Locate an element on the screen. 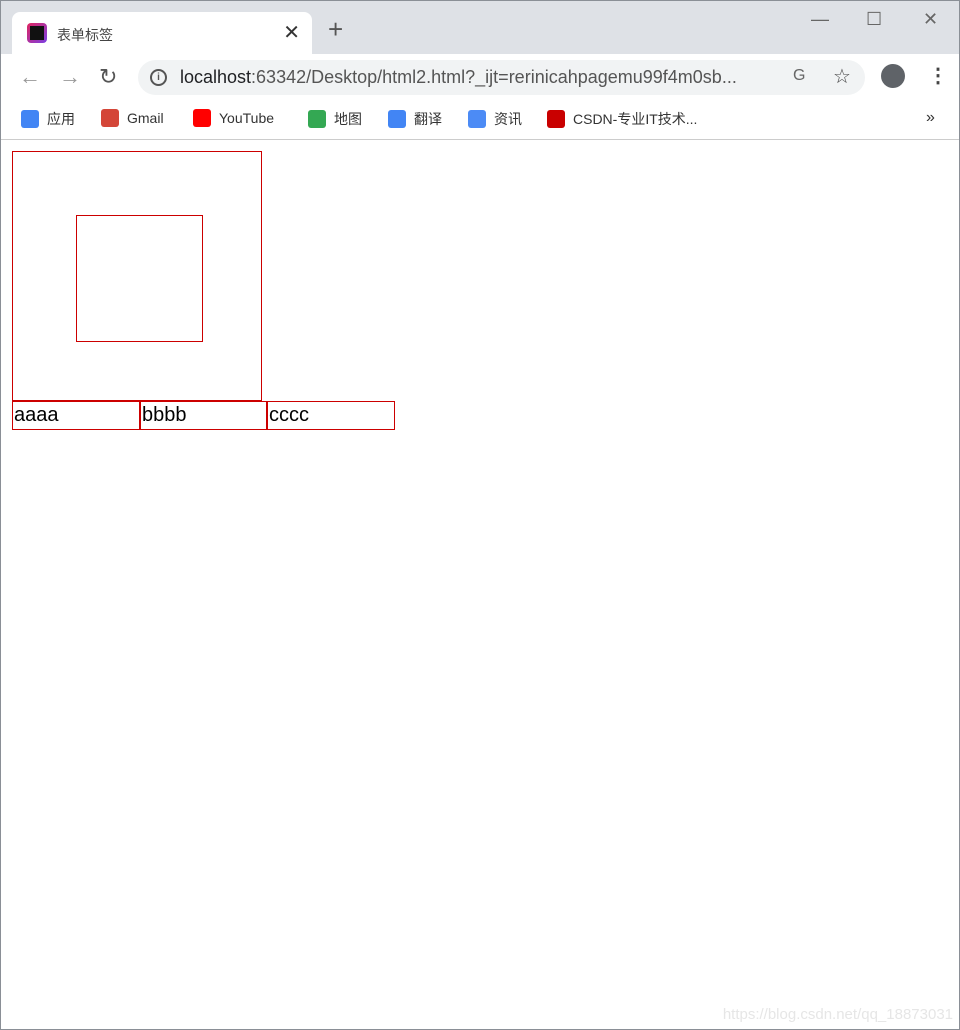 Image resolution: width=960 pixels, height=1030 pixels. back-icon: ← is located at coordinates (30, 77).